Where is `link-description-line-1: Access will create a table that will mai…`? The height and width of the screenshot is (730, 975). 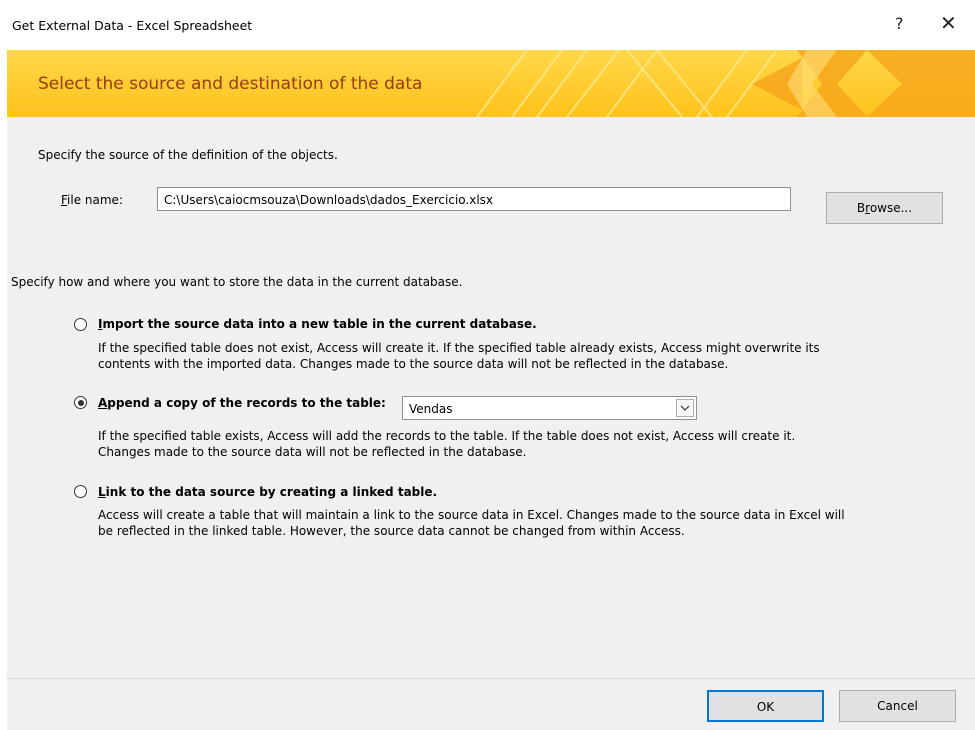
link-description-line-1: Access will create a table that will mai… is located at coordinates (471, 515).